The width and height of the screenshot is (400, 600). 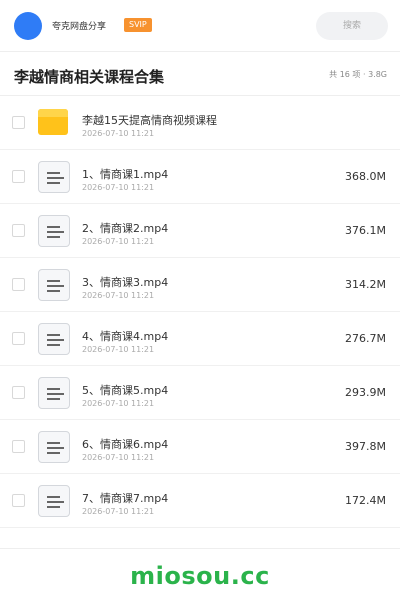 I want to click on list-item: 7、情商课7.mp4 2026-07-10 11:21 172.4M, so click(x=200, y=501).